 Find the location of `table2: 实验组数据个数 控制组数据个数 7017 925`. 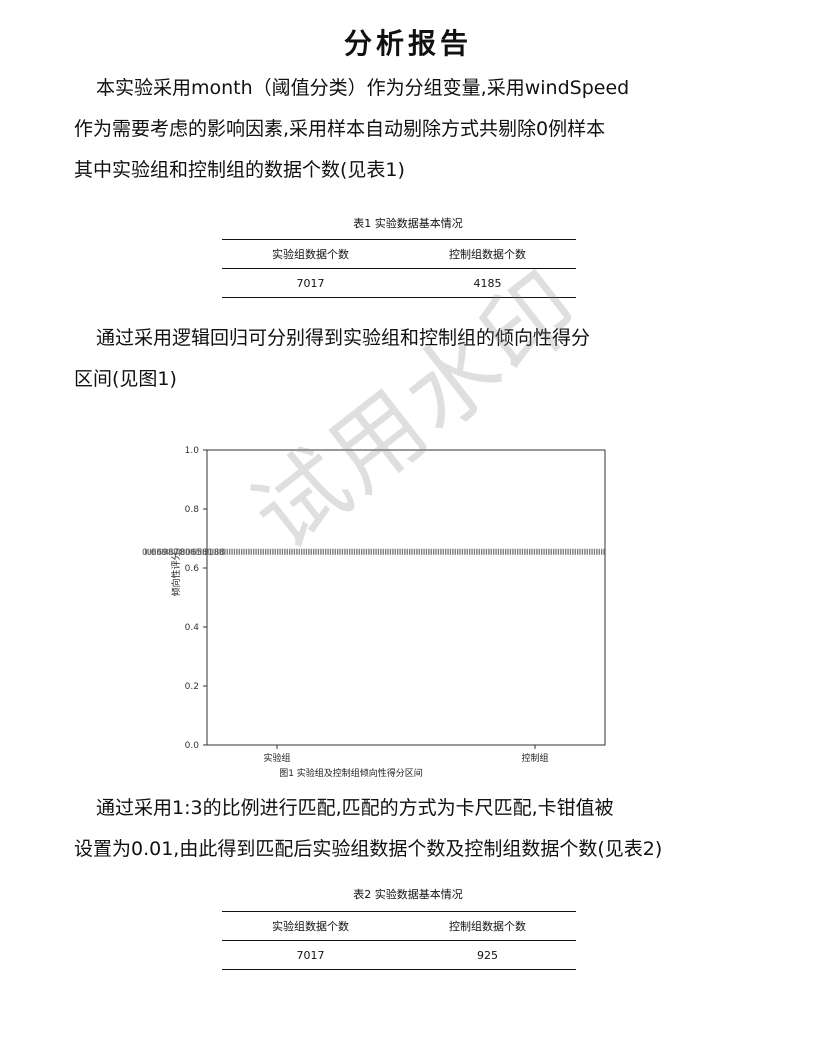

table2: 实验组数据个数 控制组数据个数 7017 925 is located at coordinates (399, 940).